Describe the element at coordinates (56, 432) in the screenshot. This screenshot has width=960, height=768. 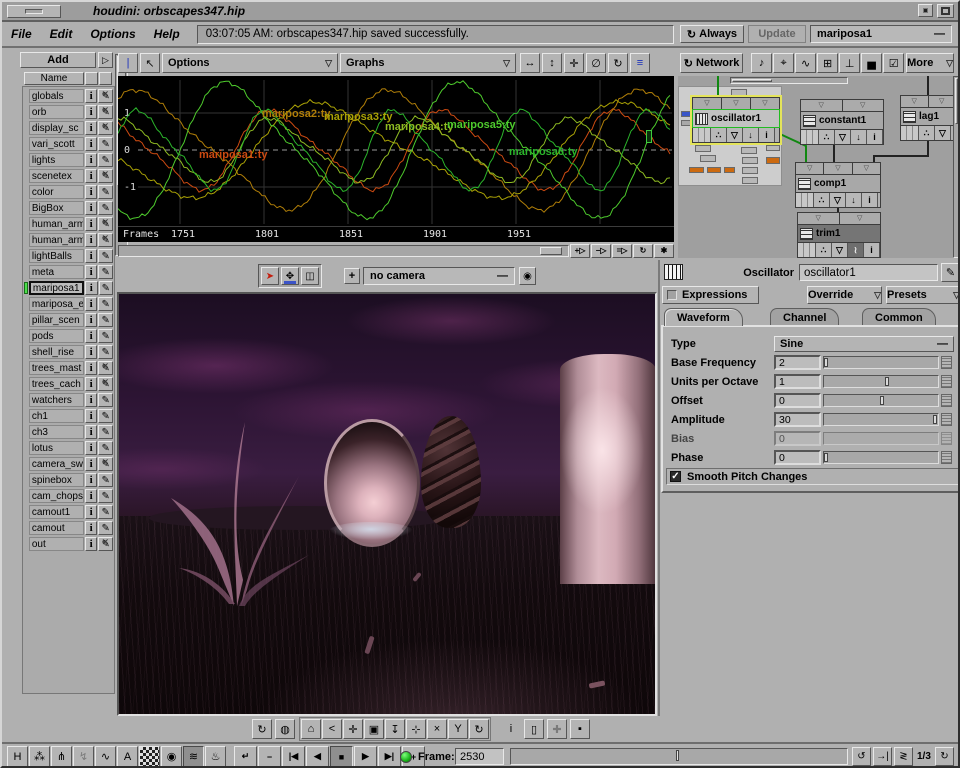
I see `object-name-cell: ch3` at that location.